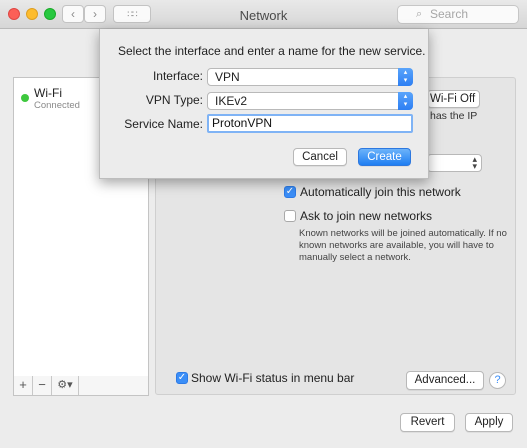 The image size is (527, 448). I want to click on ip-info-text: has the IP, so click(454, 116).